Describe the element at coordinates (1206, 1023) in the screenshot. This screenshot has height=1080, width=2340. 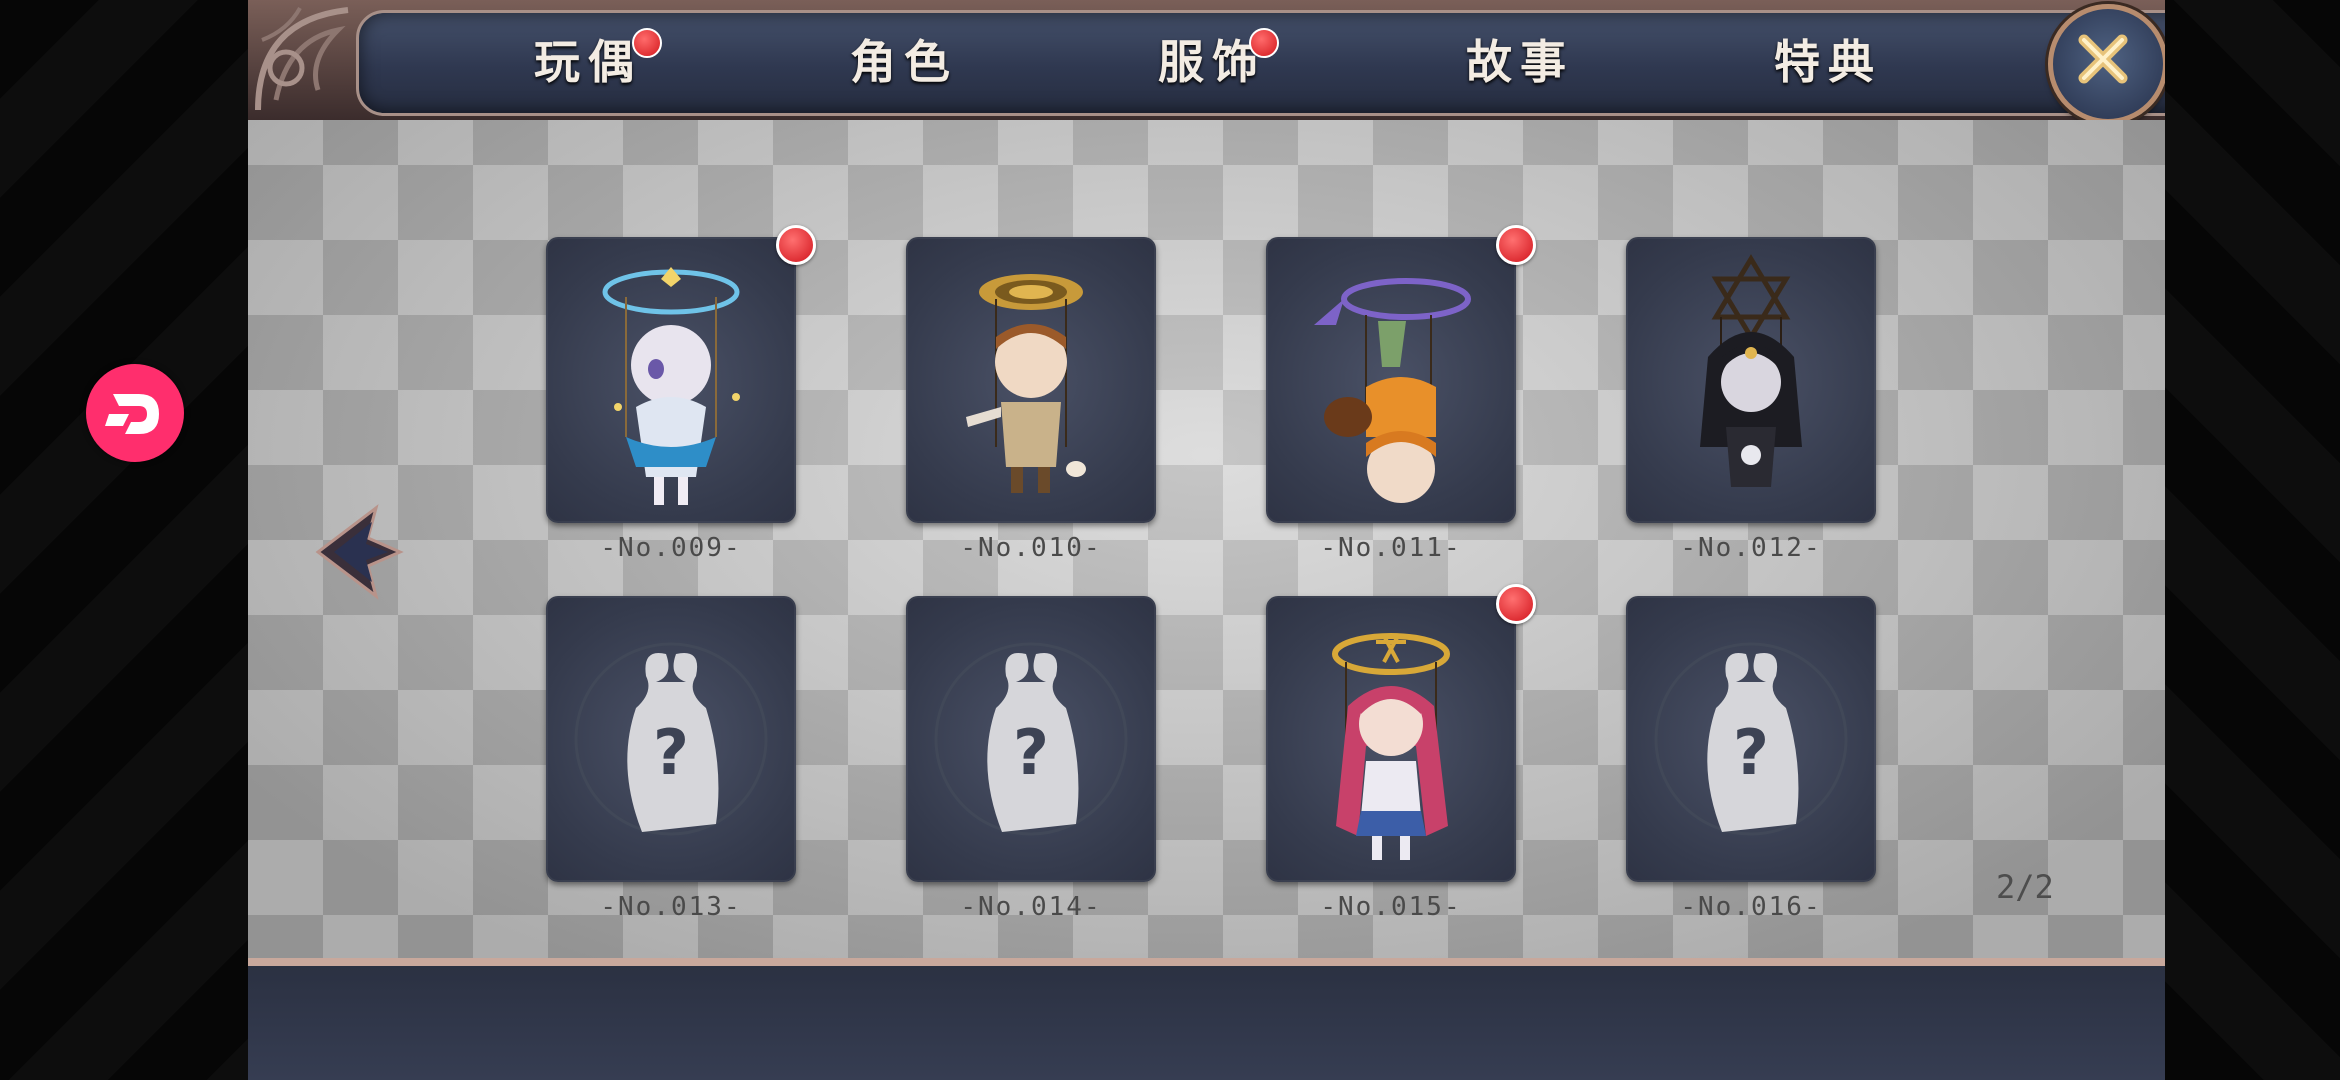
I see `bottom-bar` at that location.